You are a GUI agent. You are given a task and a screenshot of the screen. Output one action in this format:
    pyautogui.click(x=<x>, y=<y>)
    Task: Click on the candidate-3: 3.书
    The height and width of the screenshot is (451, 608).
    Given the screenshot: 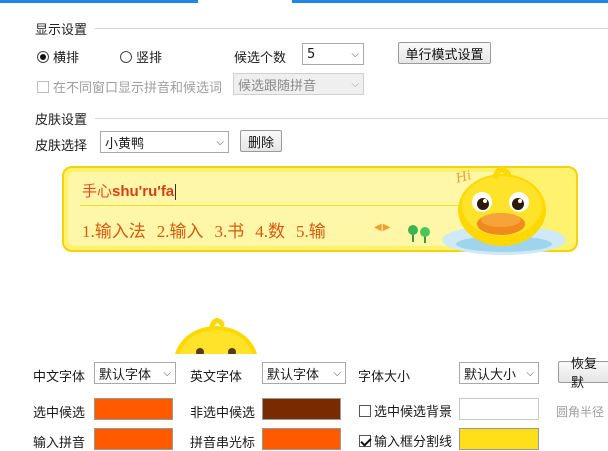 What is the action you would take?
    pyautogui.click(x=229, y=231)
    